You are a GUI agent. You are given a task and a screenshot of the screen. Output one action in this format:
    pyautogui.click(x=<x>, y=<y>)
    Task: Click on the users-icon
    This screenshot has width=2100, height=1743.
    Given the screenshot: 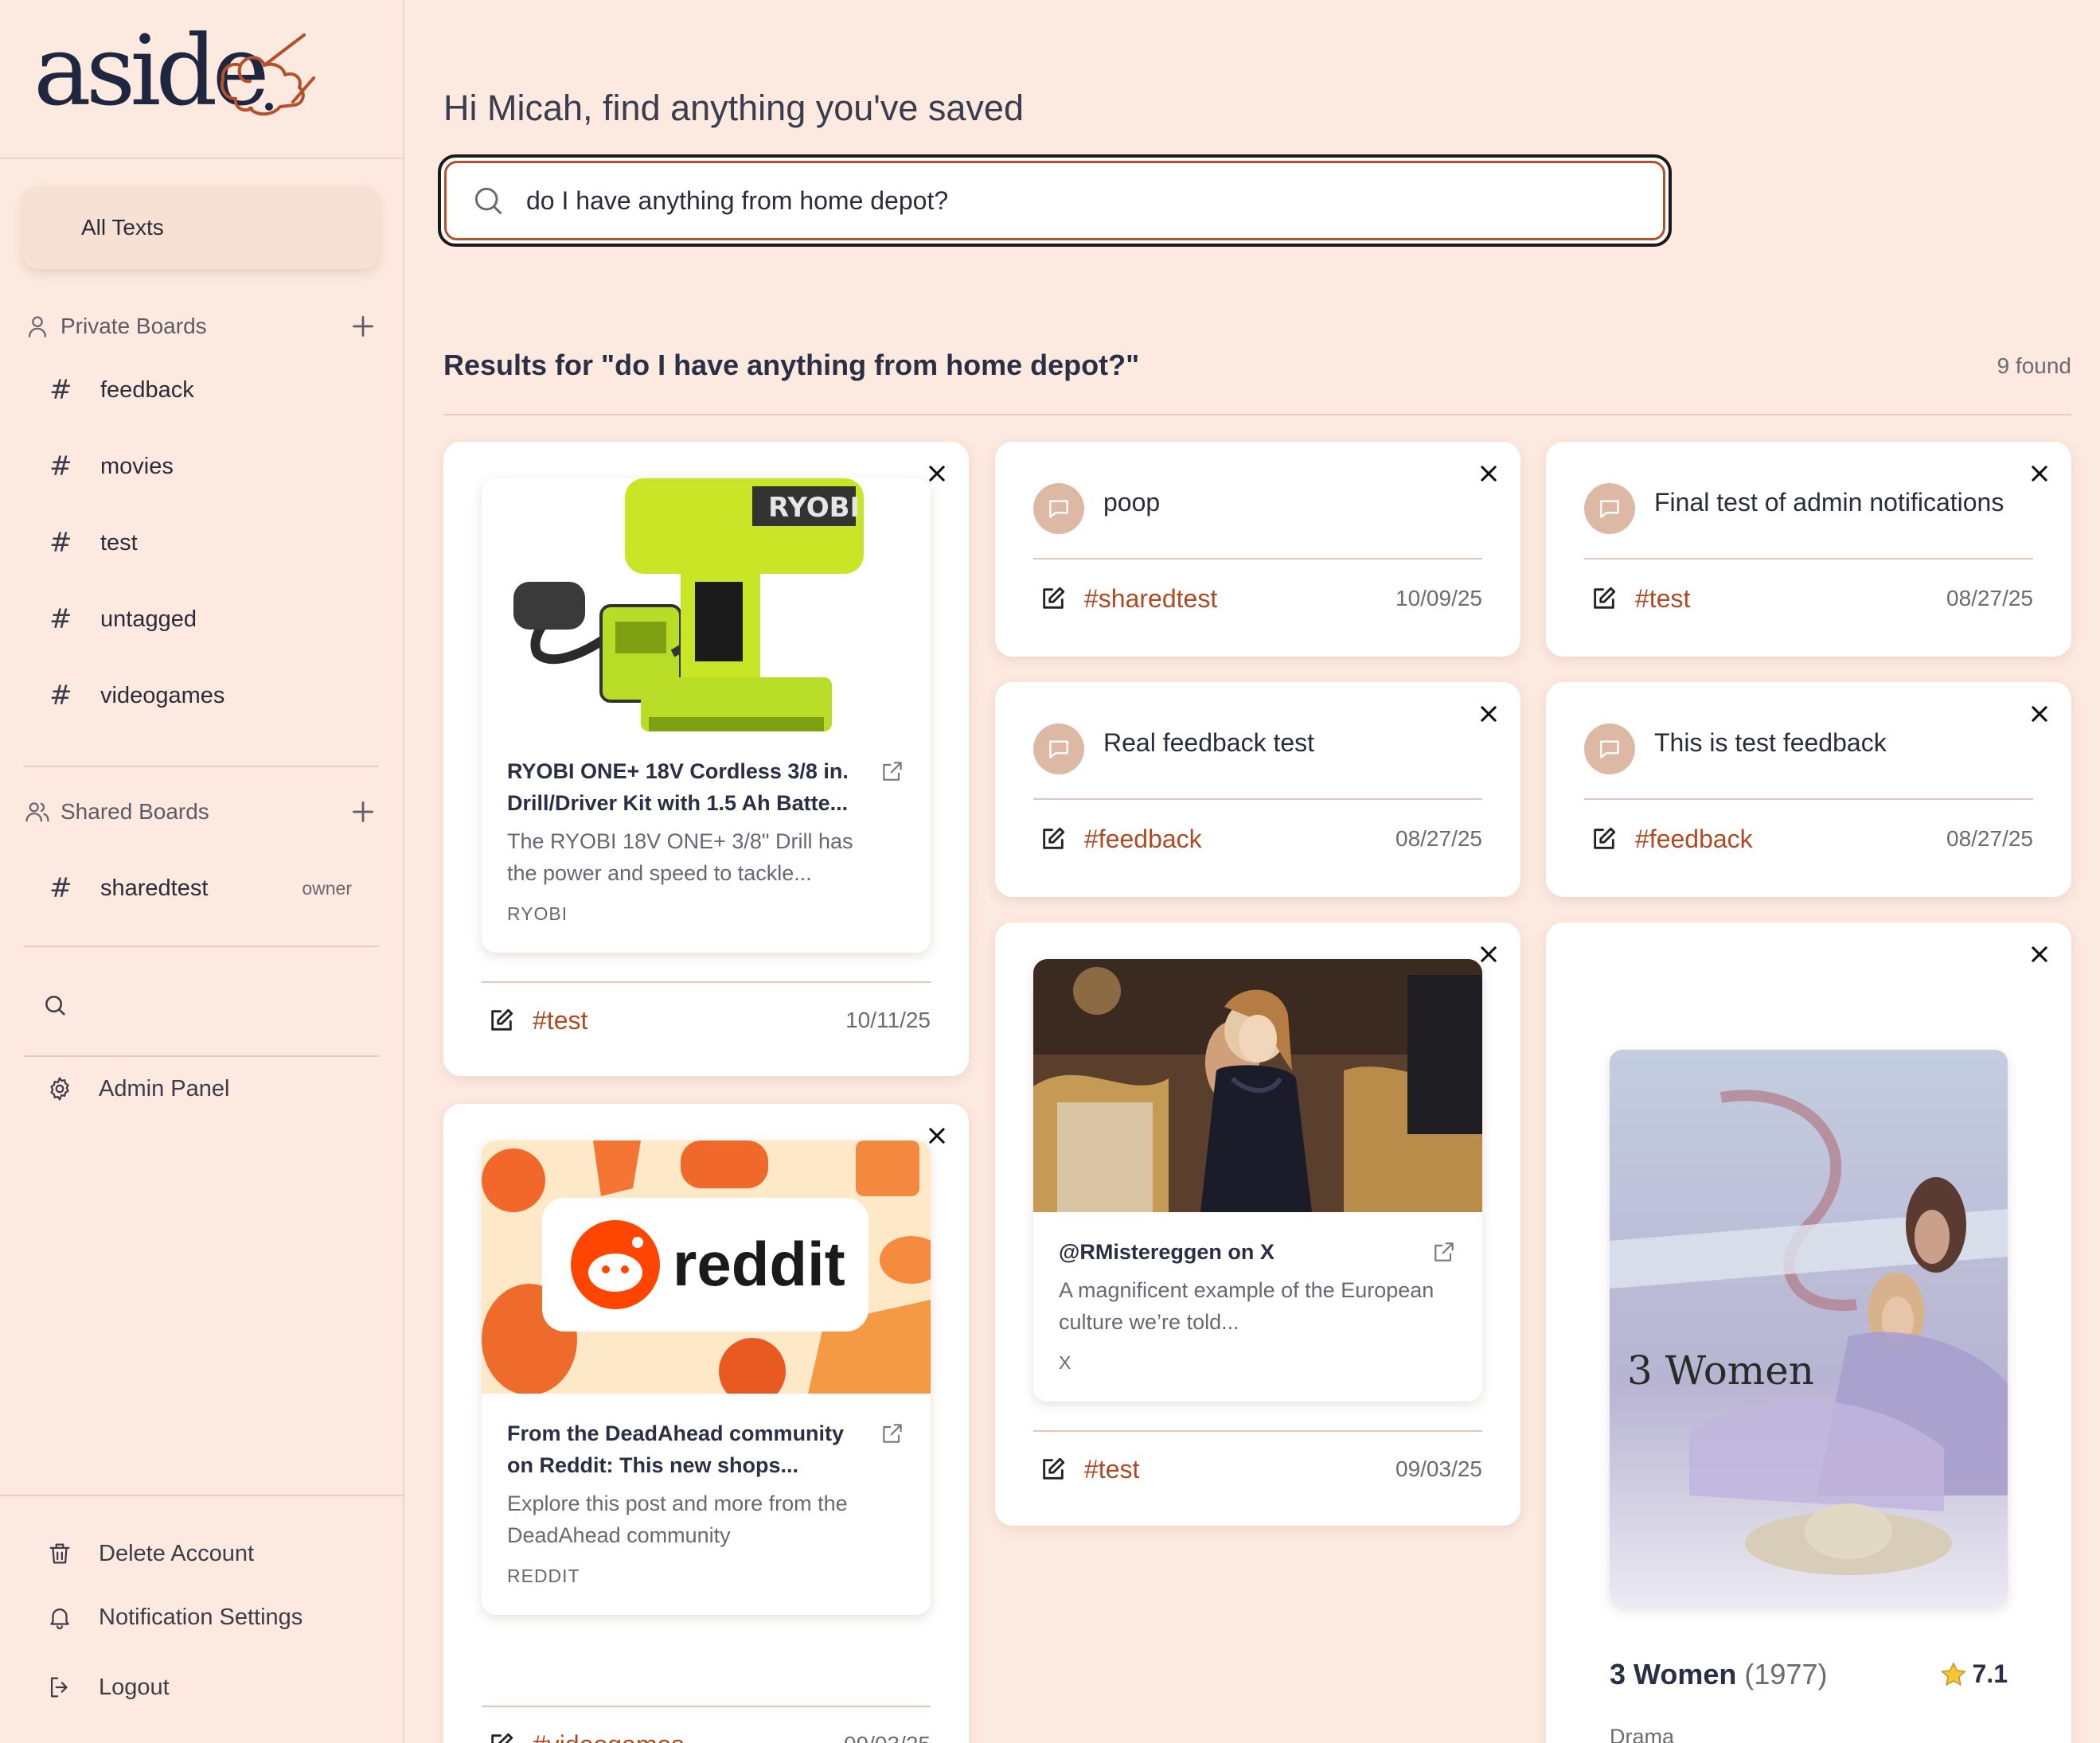 What is the action you would take?
    pyautogui.click(x=37, y=812)
    